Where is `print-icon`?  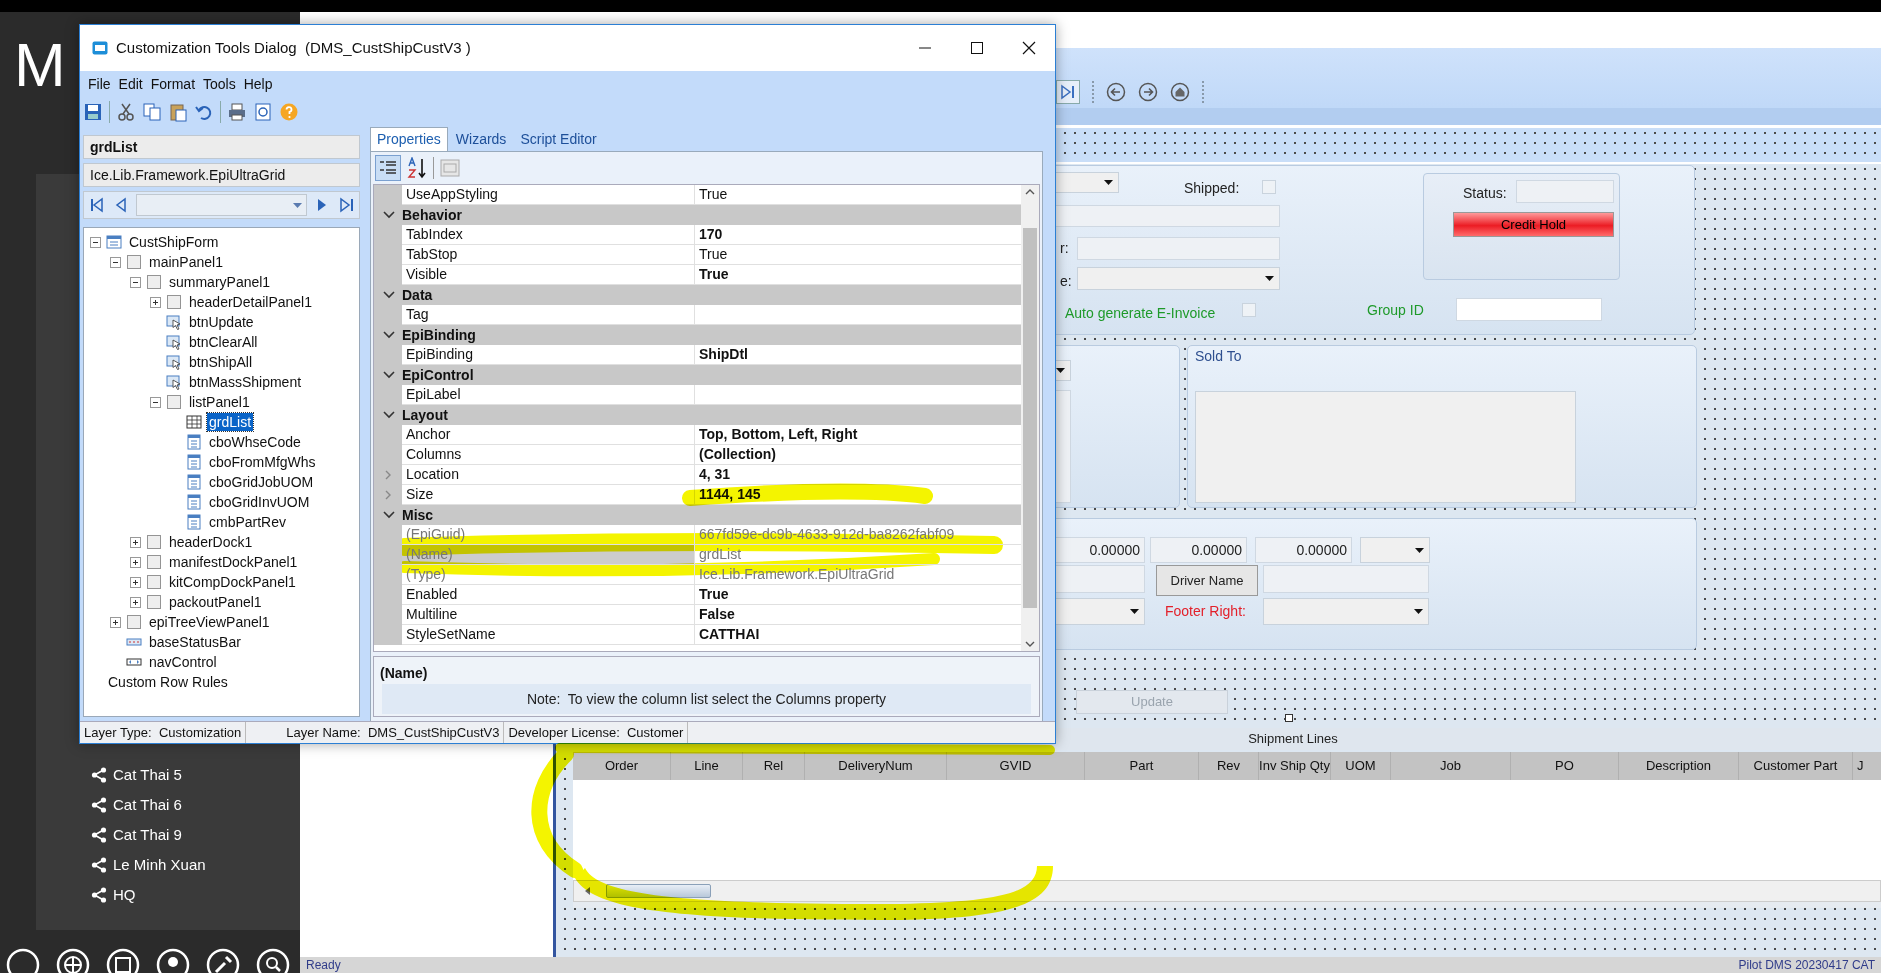
print-icon is located at coordinates (237, 112).